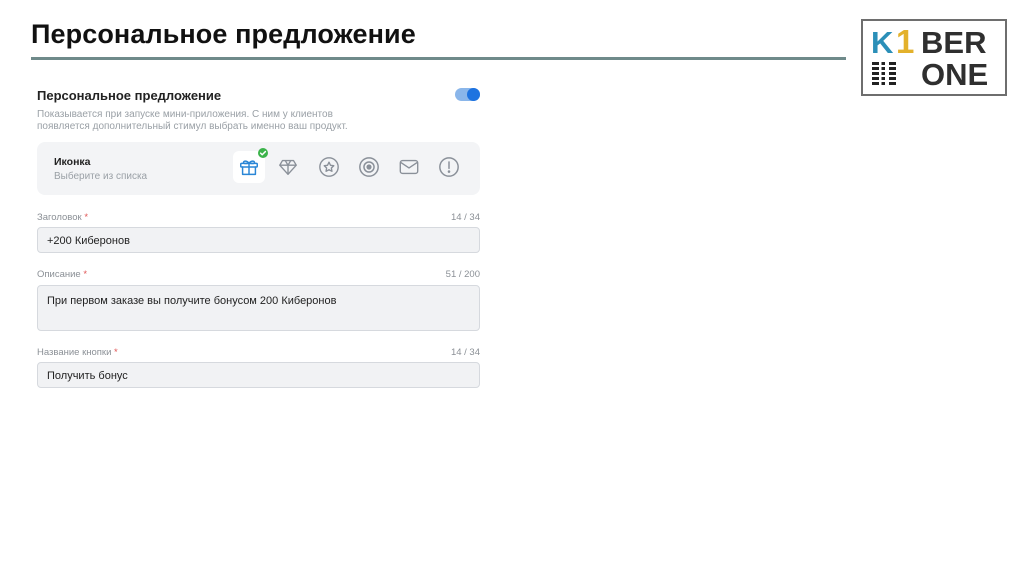 The image size is (1024, 574). Describe the element at coordinates (465, 217) in the screenshot. I see `title-char-counter: 14 / 34` at that location.